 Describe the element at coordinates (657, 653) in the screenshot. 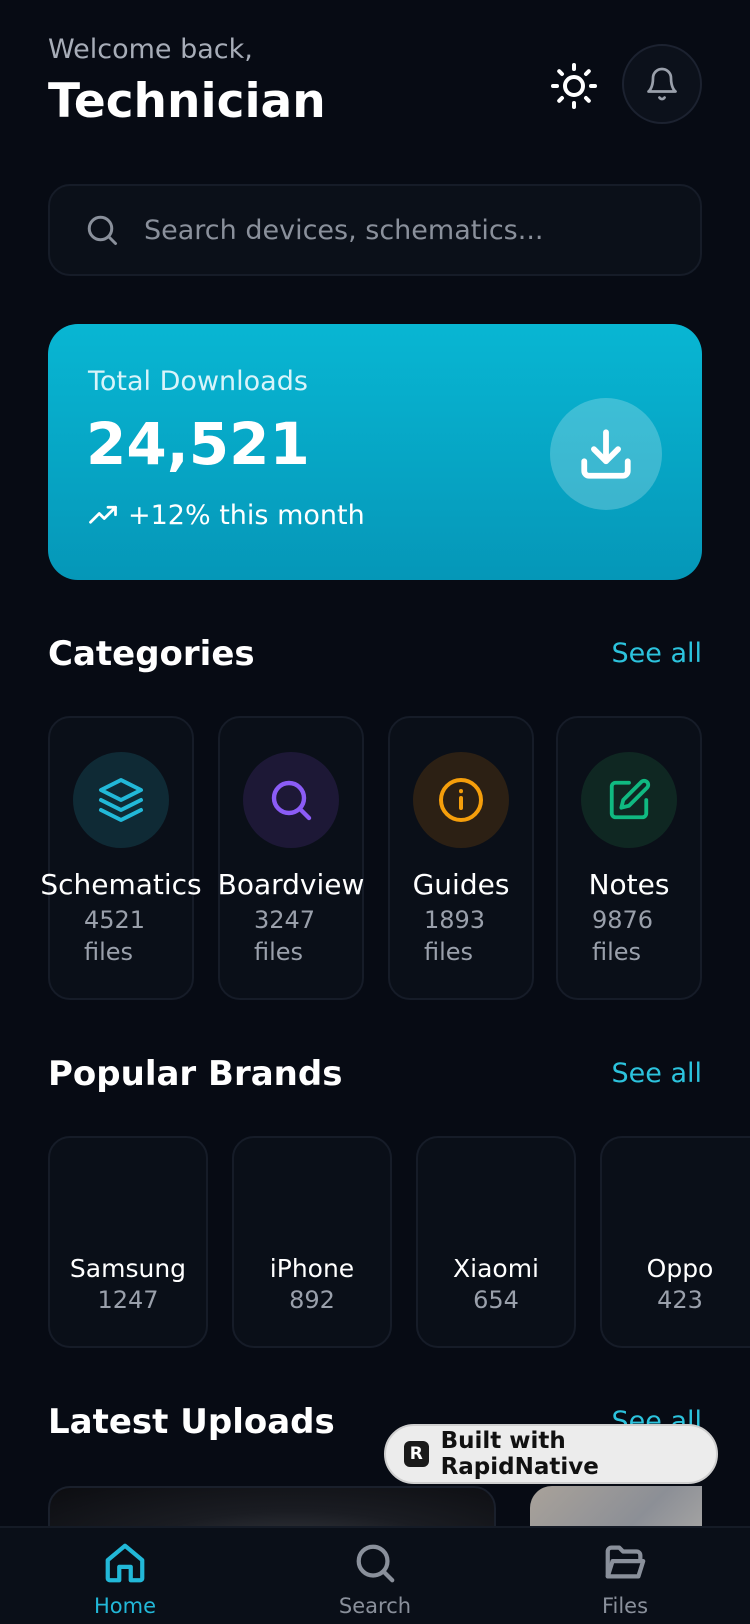

I see `categories-see-all-link: See all` at that location.